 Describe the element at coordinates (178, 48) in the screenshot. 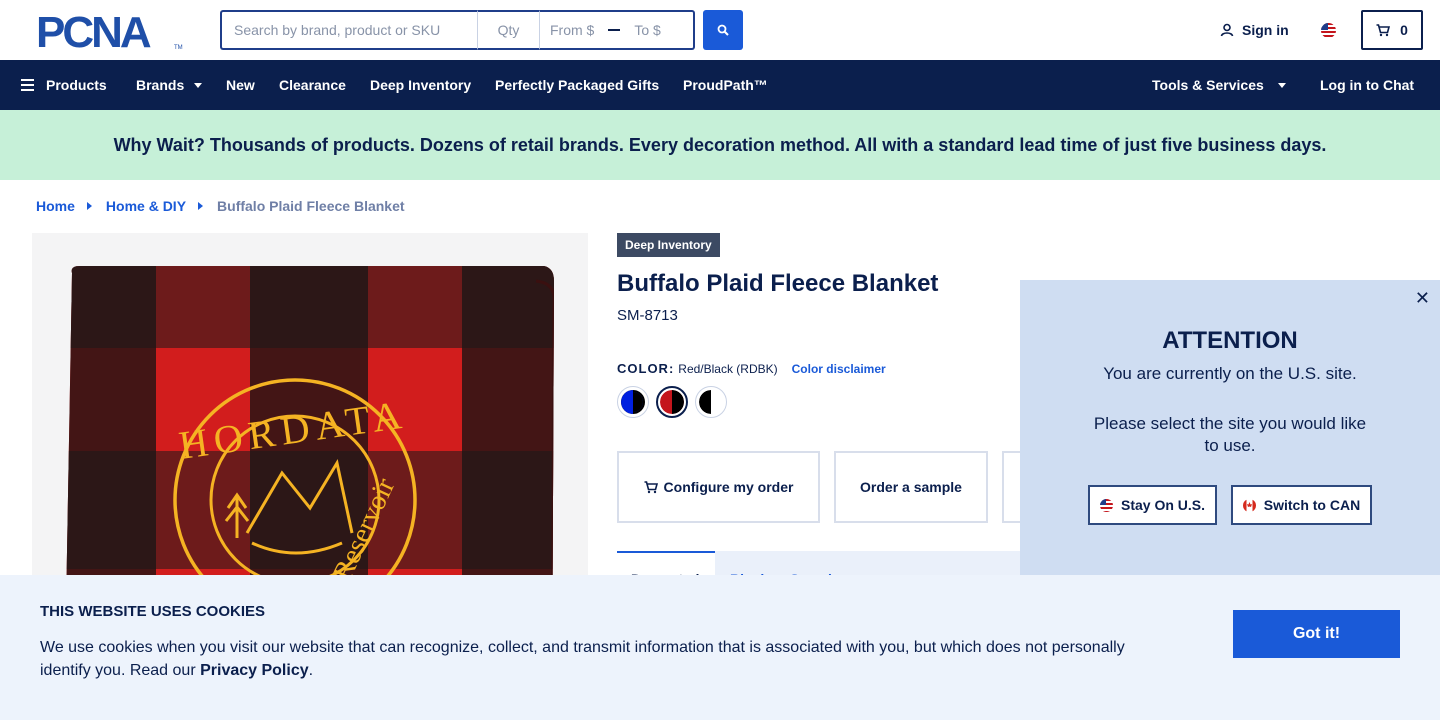

I see `svg-text: TM` at that location.